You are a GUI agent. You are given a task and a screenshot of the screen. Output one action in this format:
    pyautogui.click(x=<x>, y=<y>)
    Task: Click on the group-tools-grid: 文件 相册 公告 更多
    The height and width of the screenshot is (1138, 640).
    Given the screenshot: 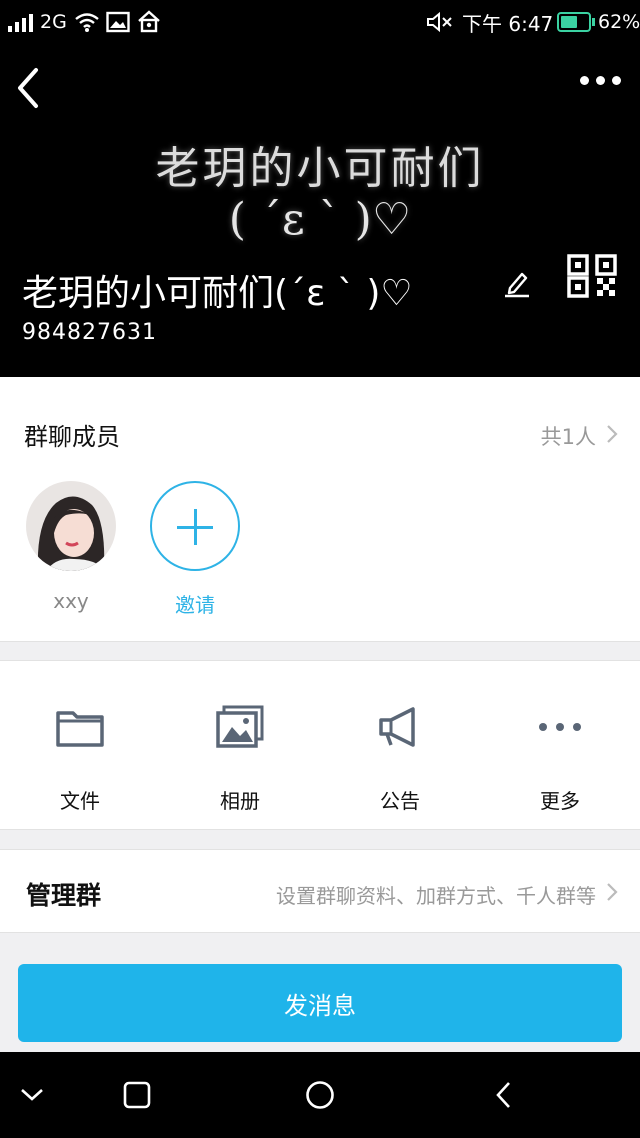 What is the action you would take?
    pyautogui.click(x=320, y=745)
    